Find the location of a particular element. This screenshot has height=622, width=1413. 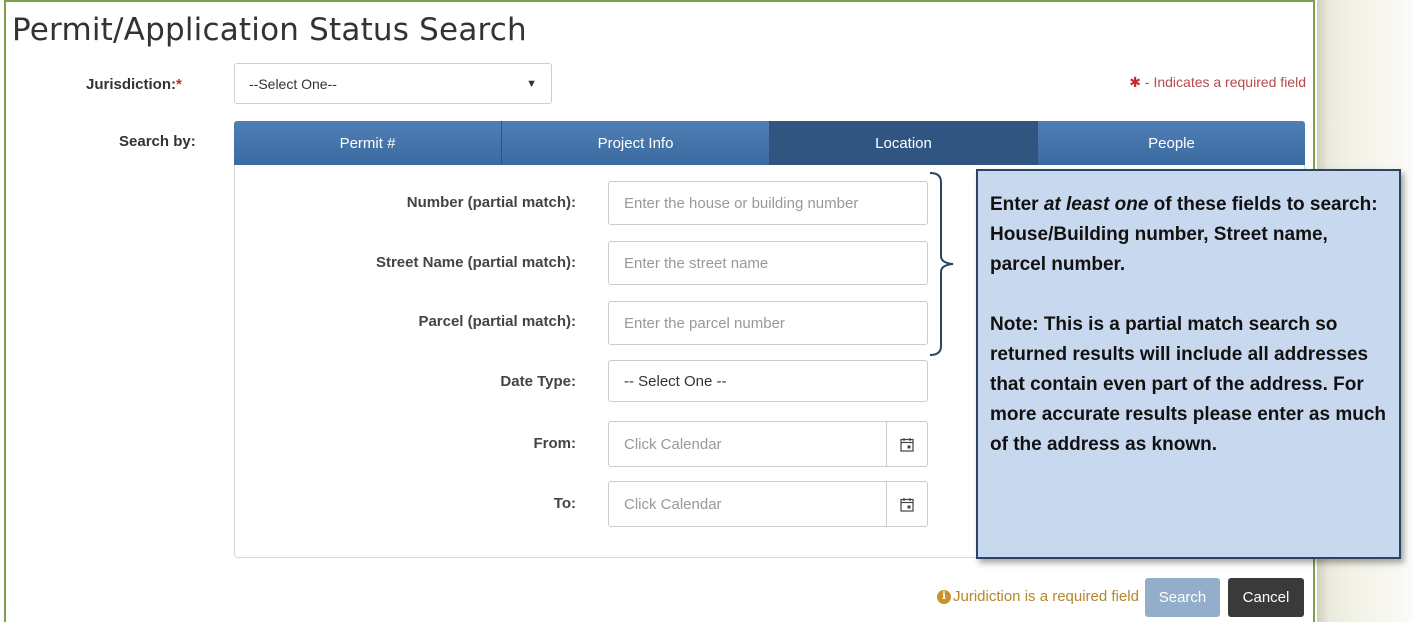

street-name-label: Street Name (partial match): is located at coordinates (475, 262).